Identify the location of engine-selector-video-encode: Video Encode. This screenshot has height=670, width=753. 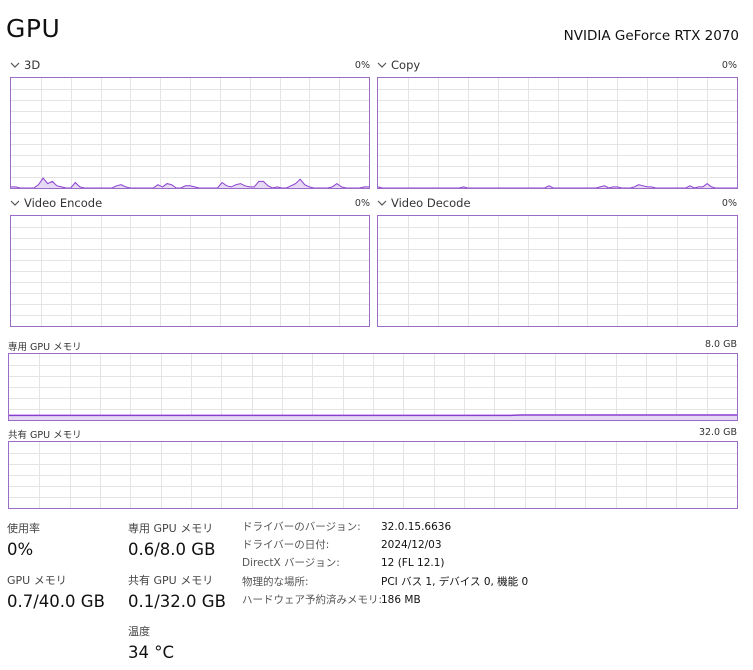
(56, 203).